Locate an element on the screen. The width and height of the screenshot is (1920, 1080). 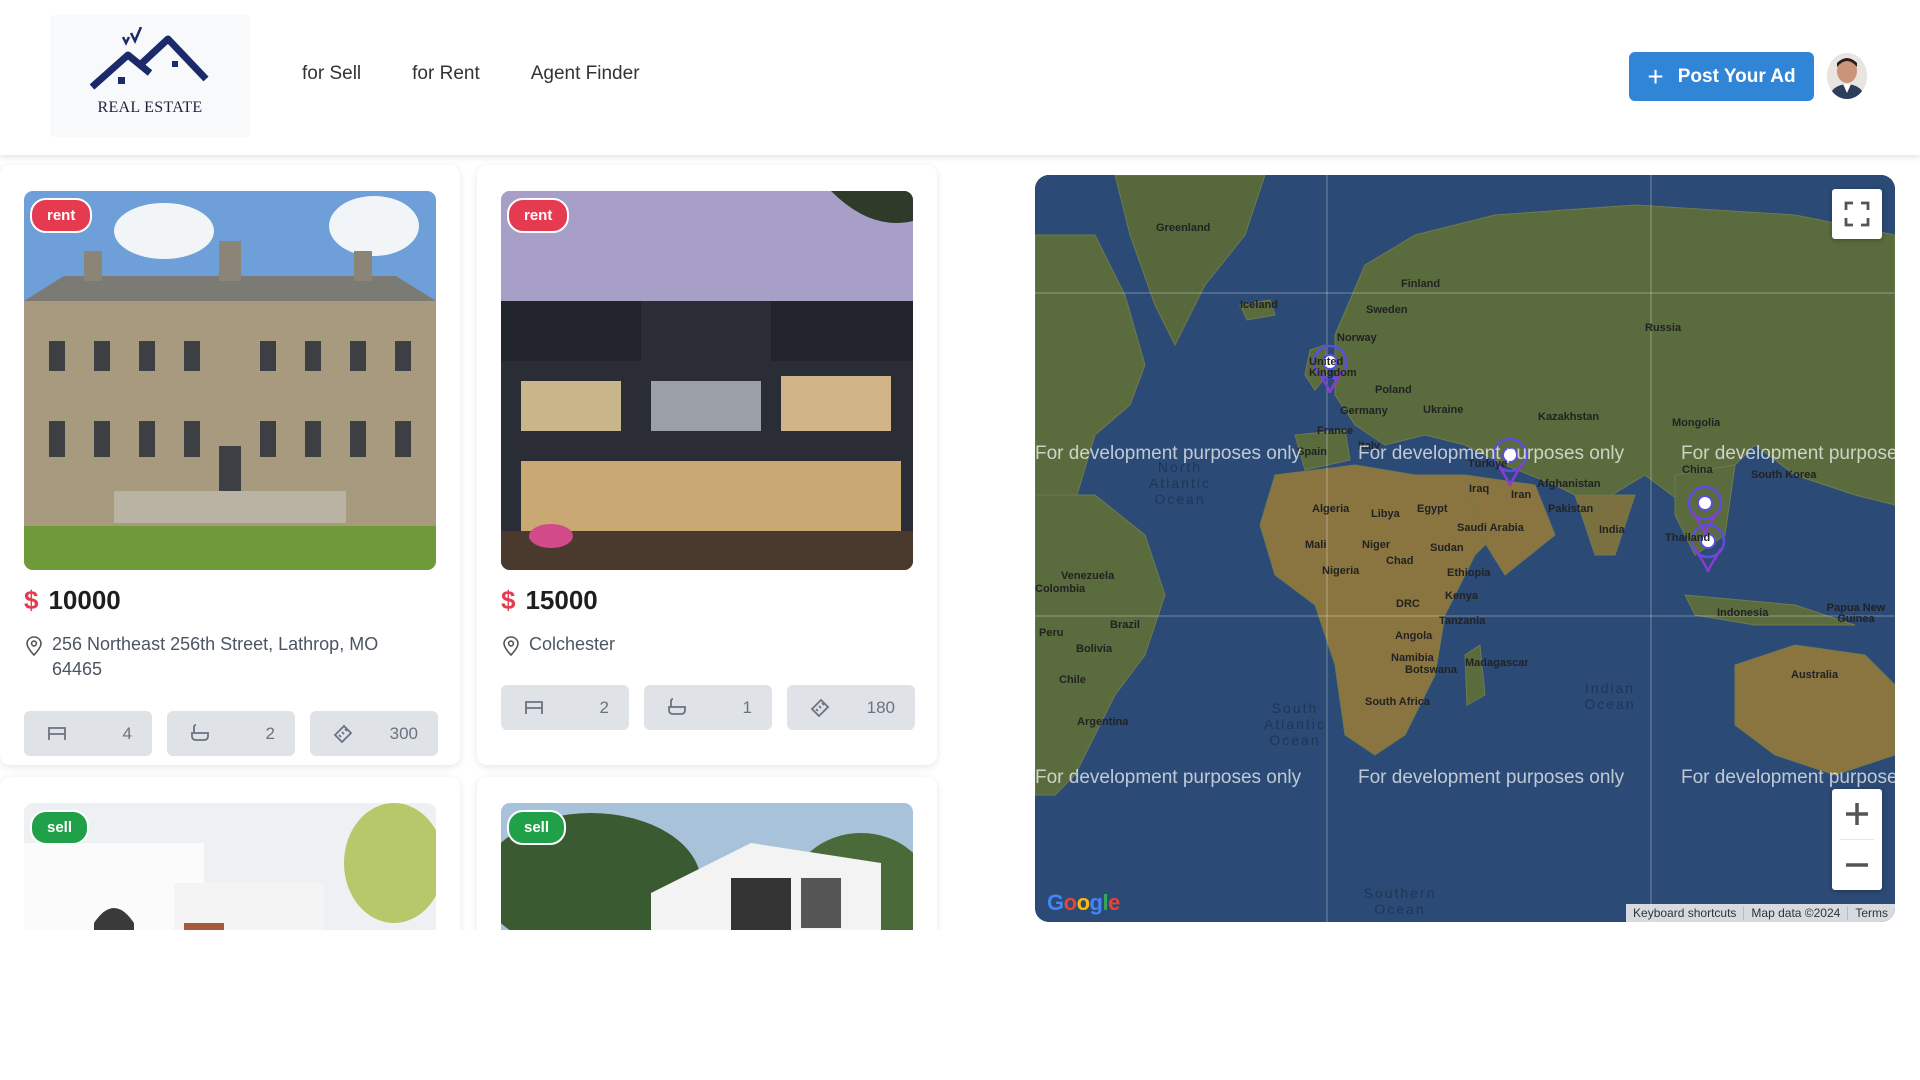
listing-card: rent $15000 Colchester 2 1 180 is located at coordinates (707, 465).